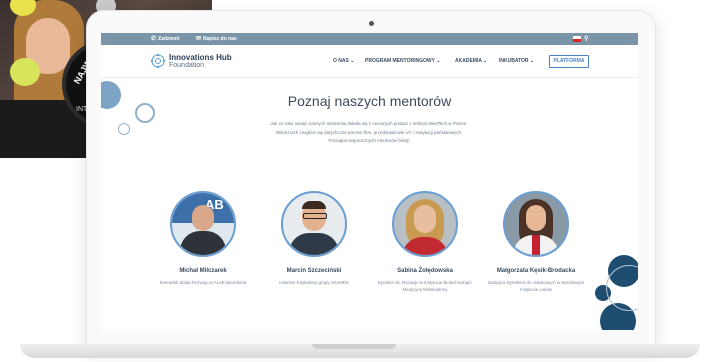 Image resolution: width=705 pixels, height=362 pixels. What do you see at coordinates (471, 61) in the screenshot?
I see `menu-akademia: AKADEMIA ⌄` at bounding box center [471, 61].